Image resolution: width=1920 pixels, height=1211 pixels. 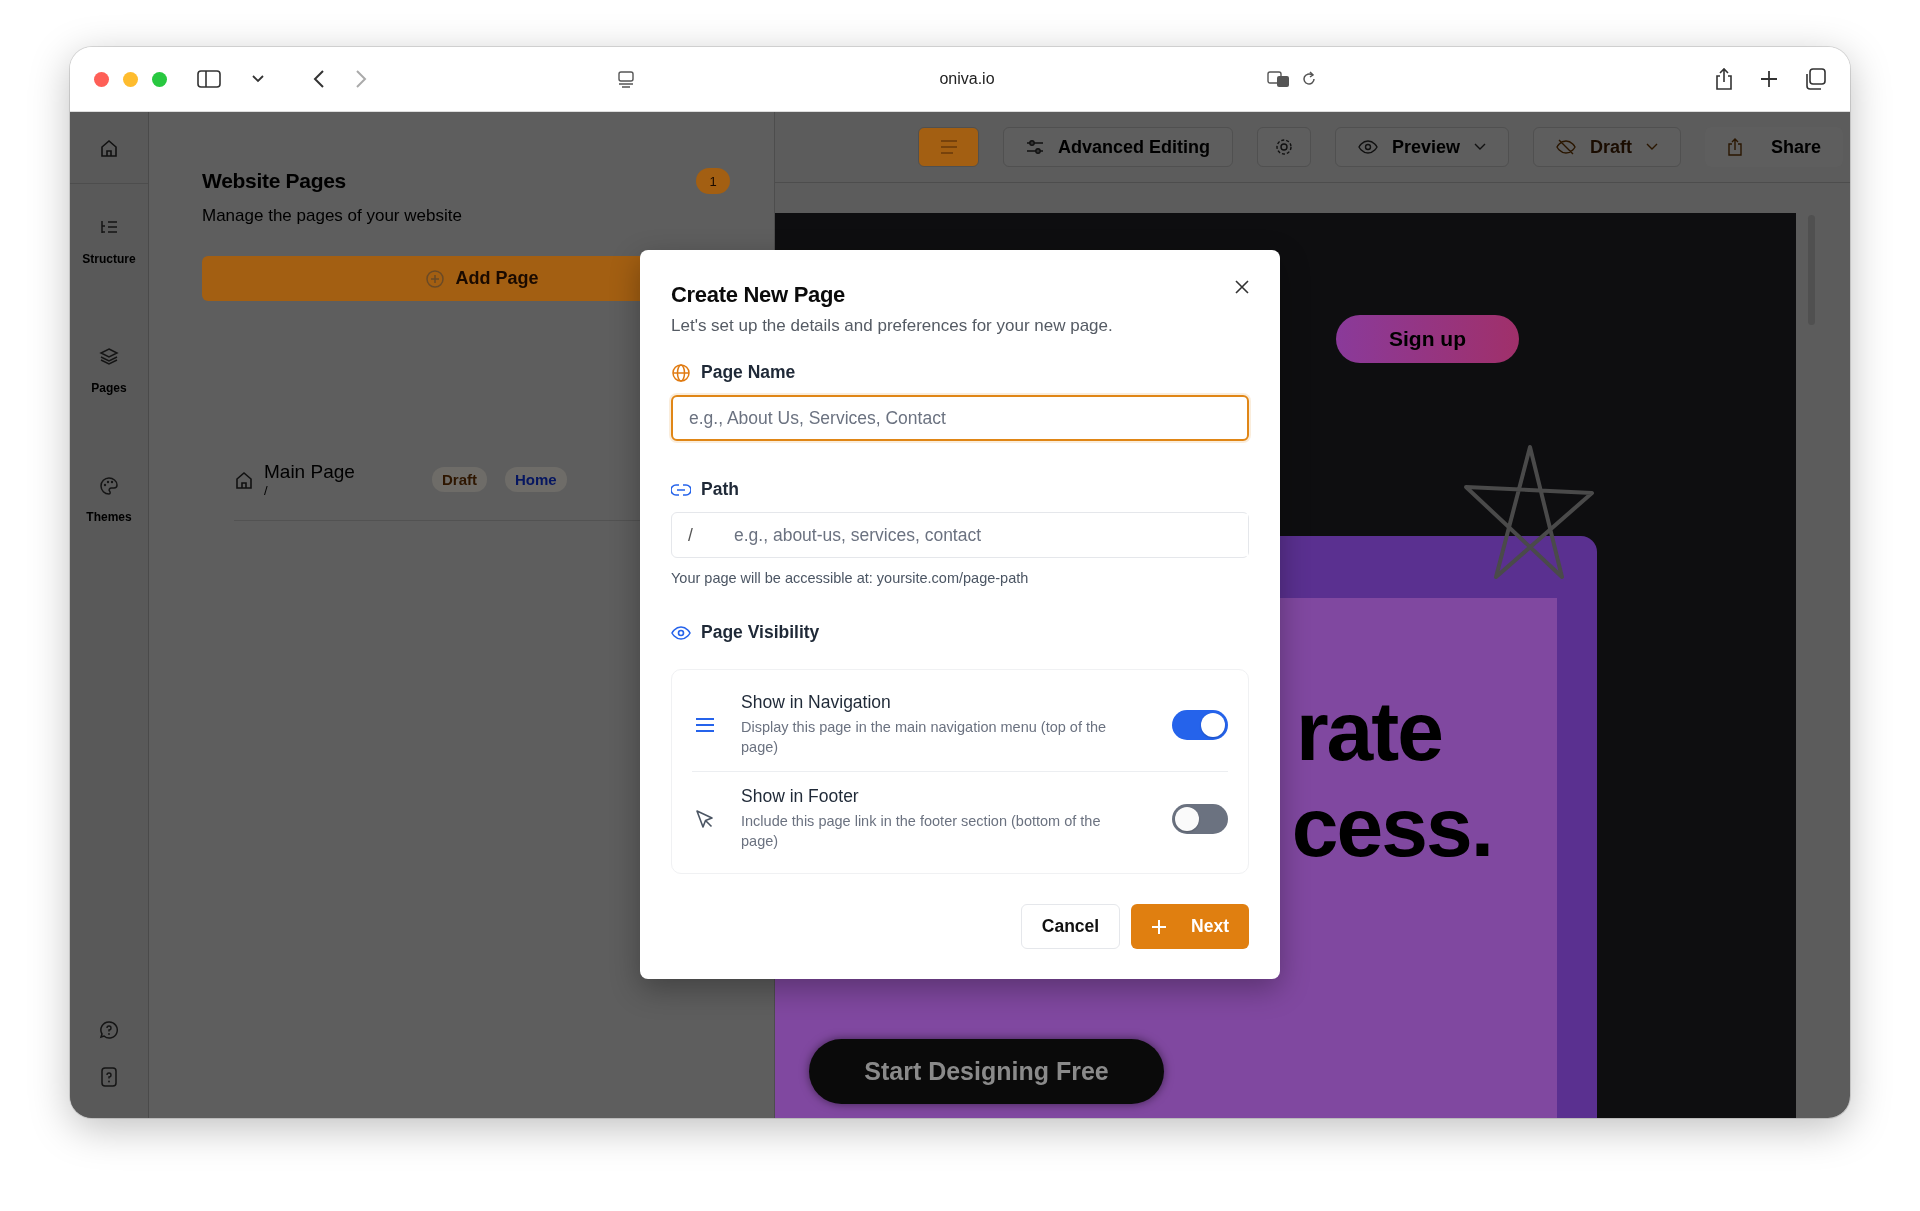 What do you see at coordinates (748, 372) in the screenshot?
I see `field-label: Page Name` at bounding box center [748, 372].